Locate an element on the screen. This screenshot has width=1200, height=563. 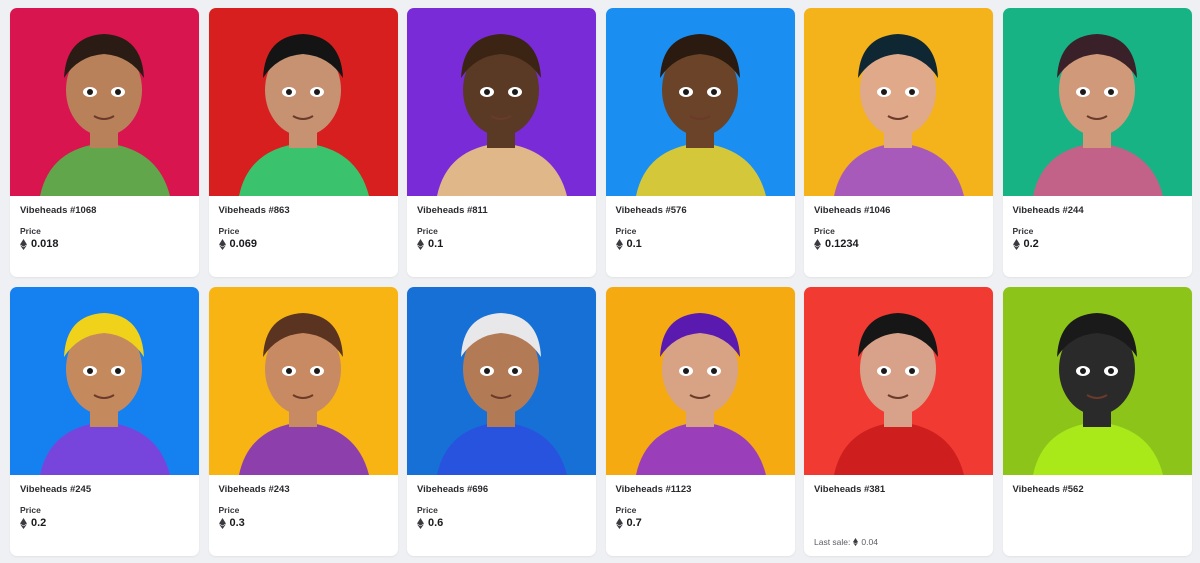
nft-card: Vibeheads #1046 Price 0.1234 is located at coordinates (898, 142).